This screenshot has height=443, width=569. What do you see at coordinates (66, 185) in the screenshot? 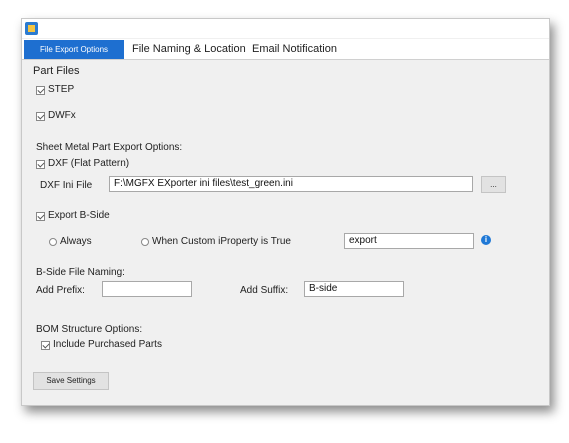
I see `dxf-ini-label: DXF Ini File` at bounding box center [66, 185].